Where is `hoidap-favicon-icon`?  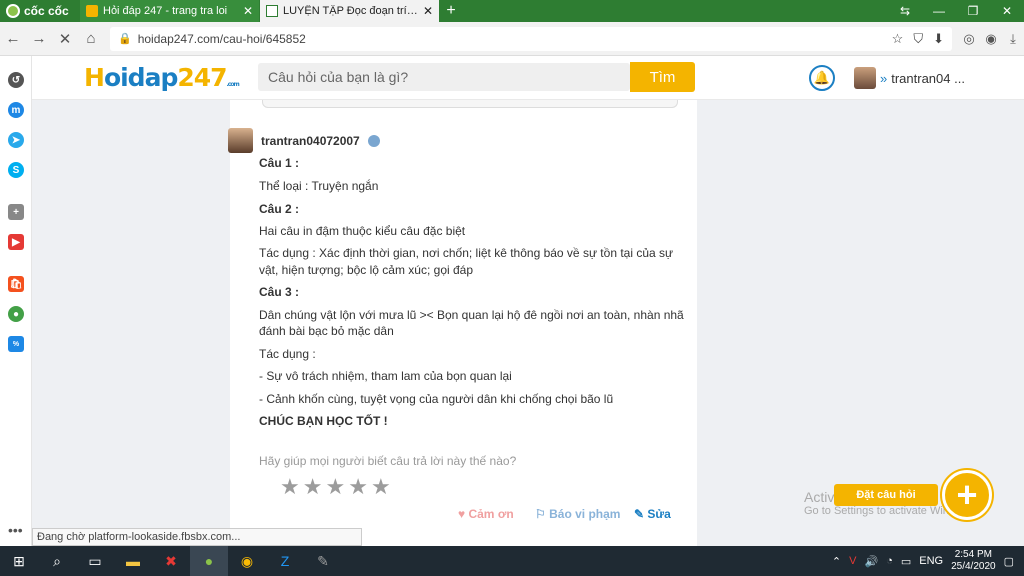 hoidap-favicon-icon is located at coordinates (92, 11).